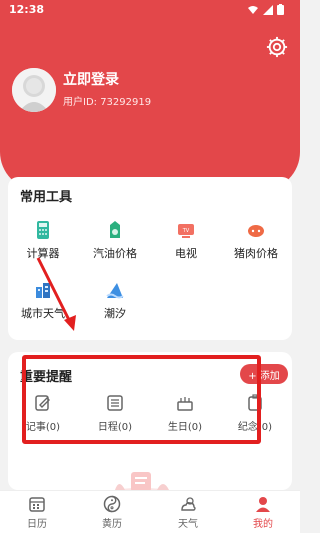  Describe the element at coordinates (91, 79) in the screenshot. I see `login-link: 立即登录` at that location.